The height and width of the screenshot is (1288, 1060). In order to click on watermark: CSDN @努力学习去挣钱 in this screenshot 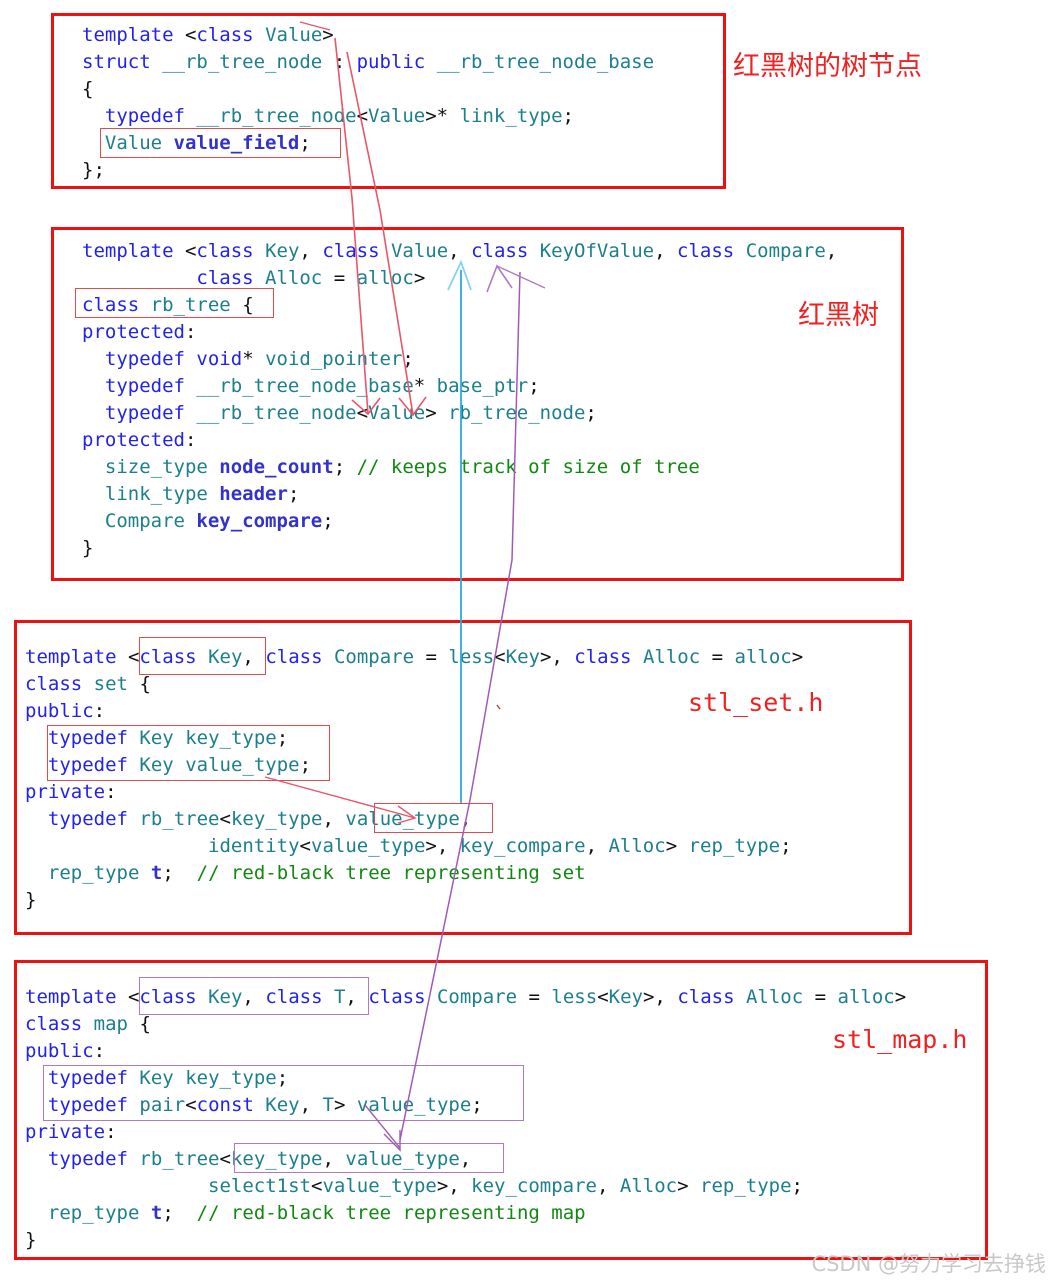, I will do `click(928, 1264)`.